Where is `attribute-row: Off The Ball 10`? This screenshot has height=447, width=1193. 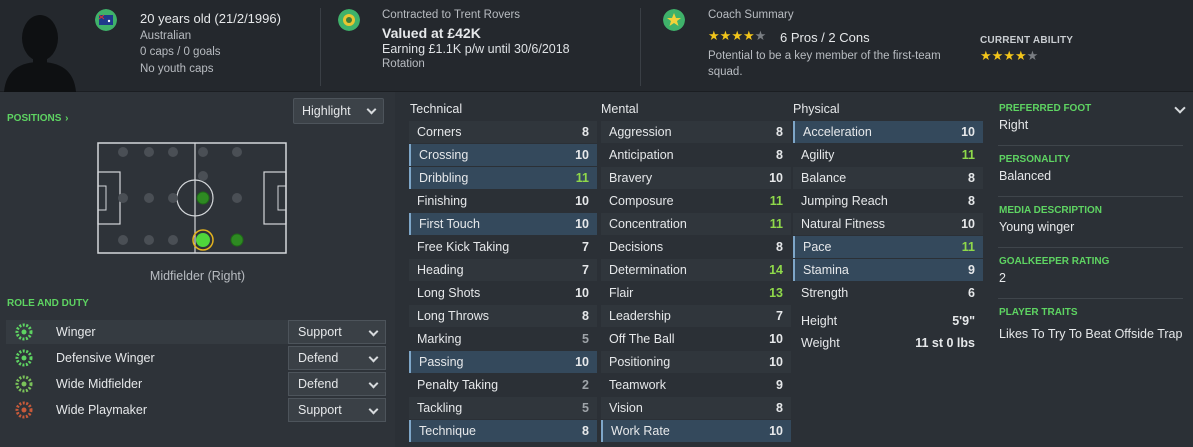
attribute-row: Off The Ball 10 is located at coordinates (696, 339).